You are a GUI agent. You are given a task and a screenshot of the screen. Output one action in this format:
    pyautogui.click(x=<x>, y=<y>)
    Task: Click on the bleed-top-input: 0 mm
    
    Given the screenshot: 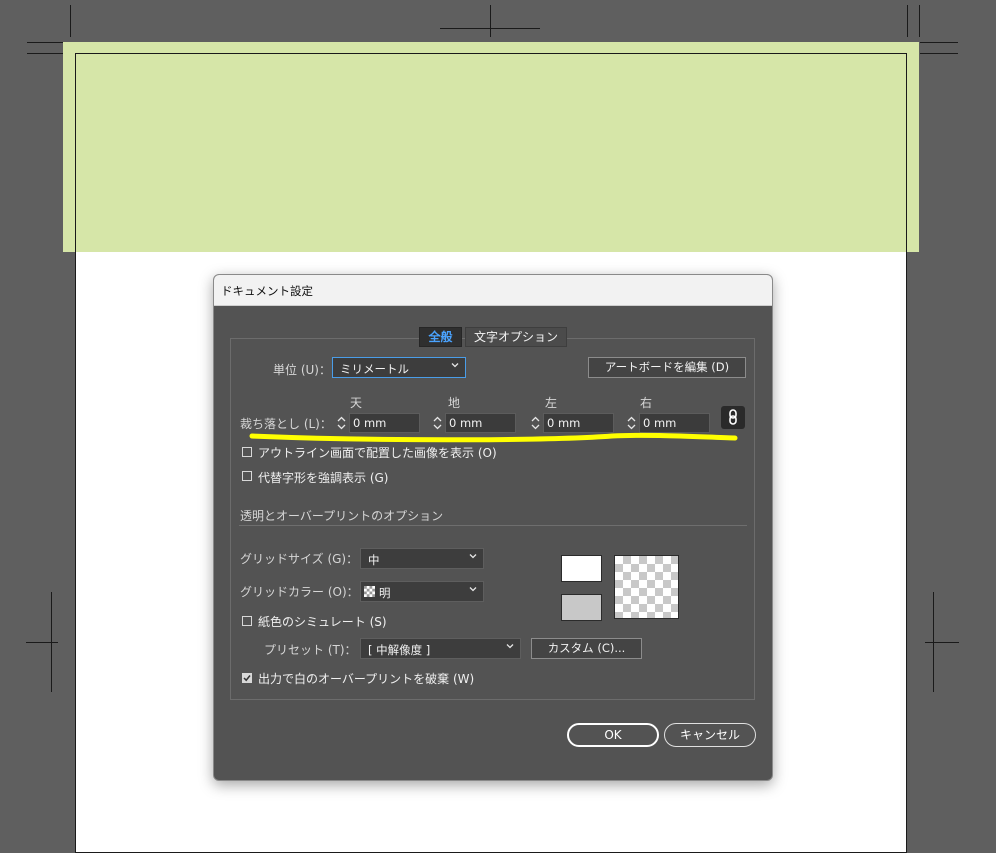 What is the action you would take?
    pyautogui.click(x=384, y=423)
    